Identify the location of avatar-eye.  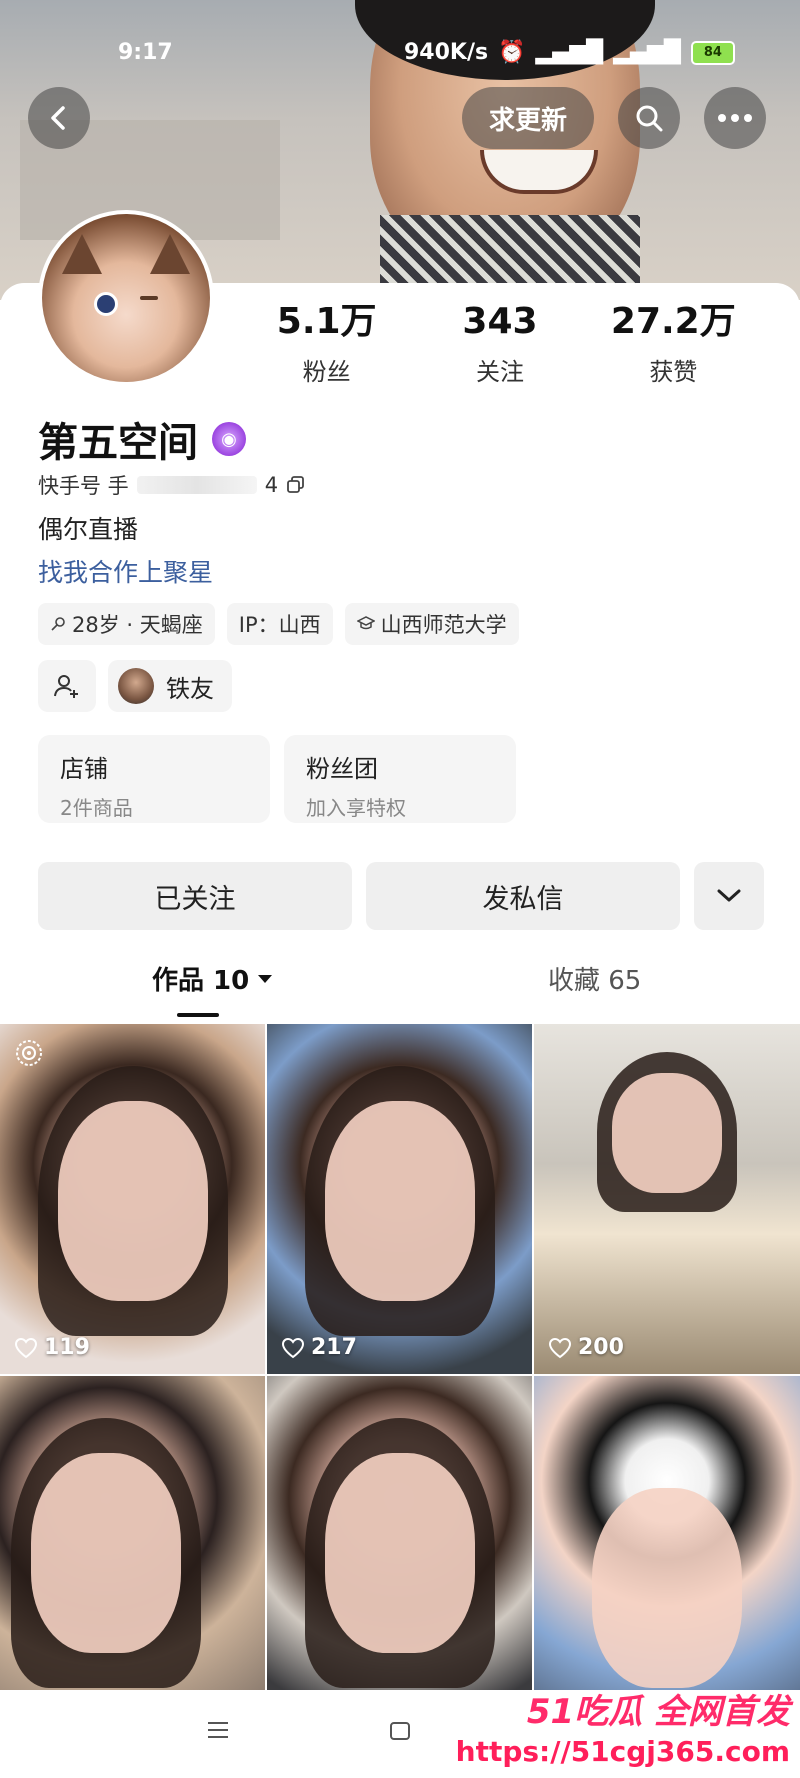
(106, 304).